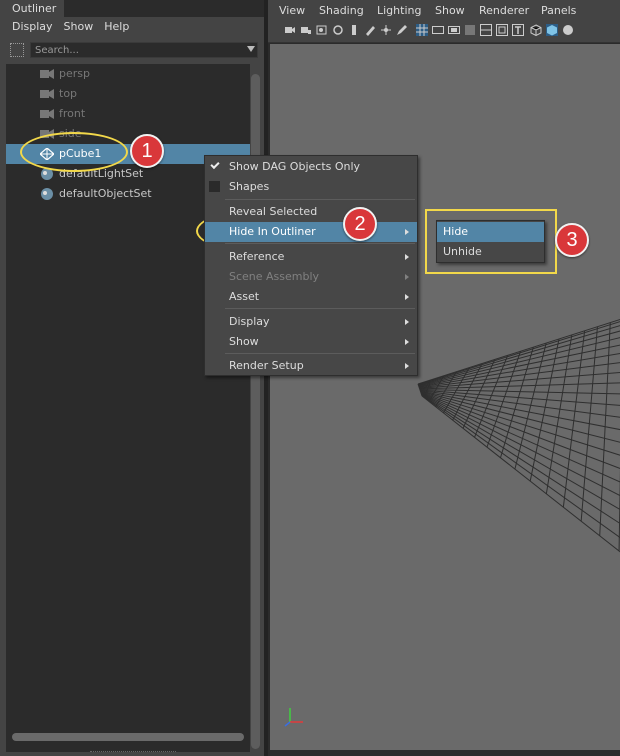 The width and height of the screenshot is (620, 756). What do you see at coordinates (311, 257) in the screenshot?
I see `menu-item-reference: Reference` at bounding box center [311, 257].